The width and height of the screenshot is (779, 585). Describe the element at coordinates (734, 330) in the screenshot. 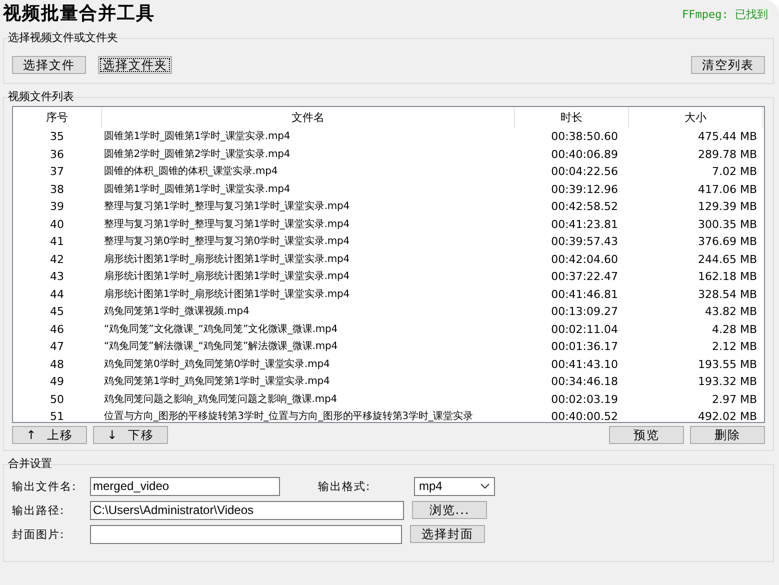

I see `table-cell-text: 4.28 MB` at that location.